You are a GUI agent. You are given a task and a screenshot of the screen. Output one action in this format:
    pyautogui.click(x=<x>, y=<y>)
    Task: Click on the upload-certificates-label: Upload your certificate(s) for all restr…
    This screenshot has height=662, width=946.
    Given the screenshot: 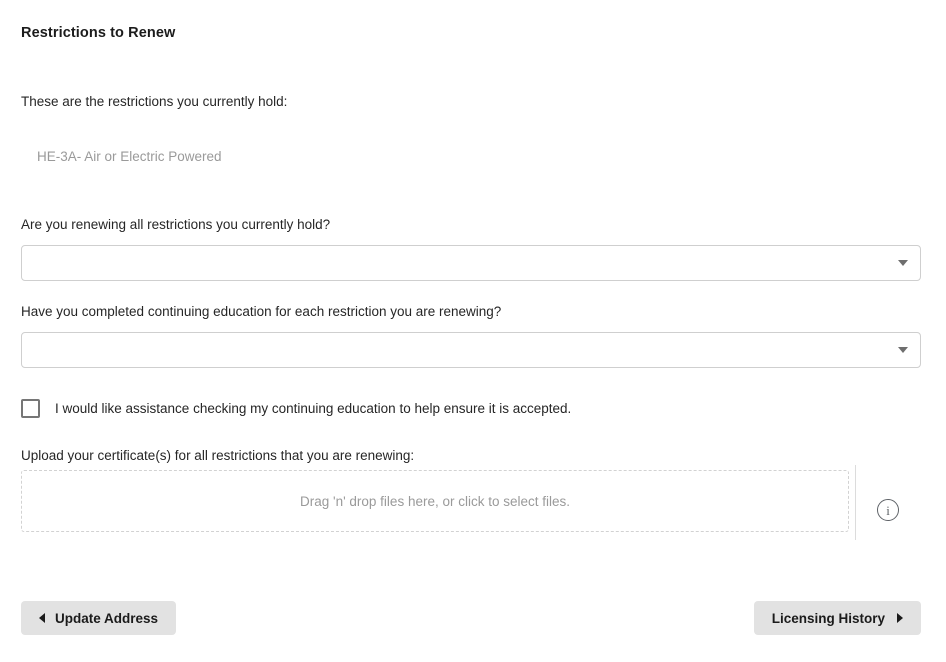 What is the action you would take?
    pyautogui.click(x=218, y=455)
    